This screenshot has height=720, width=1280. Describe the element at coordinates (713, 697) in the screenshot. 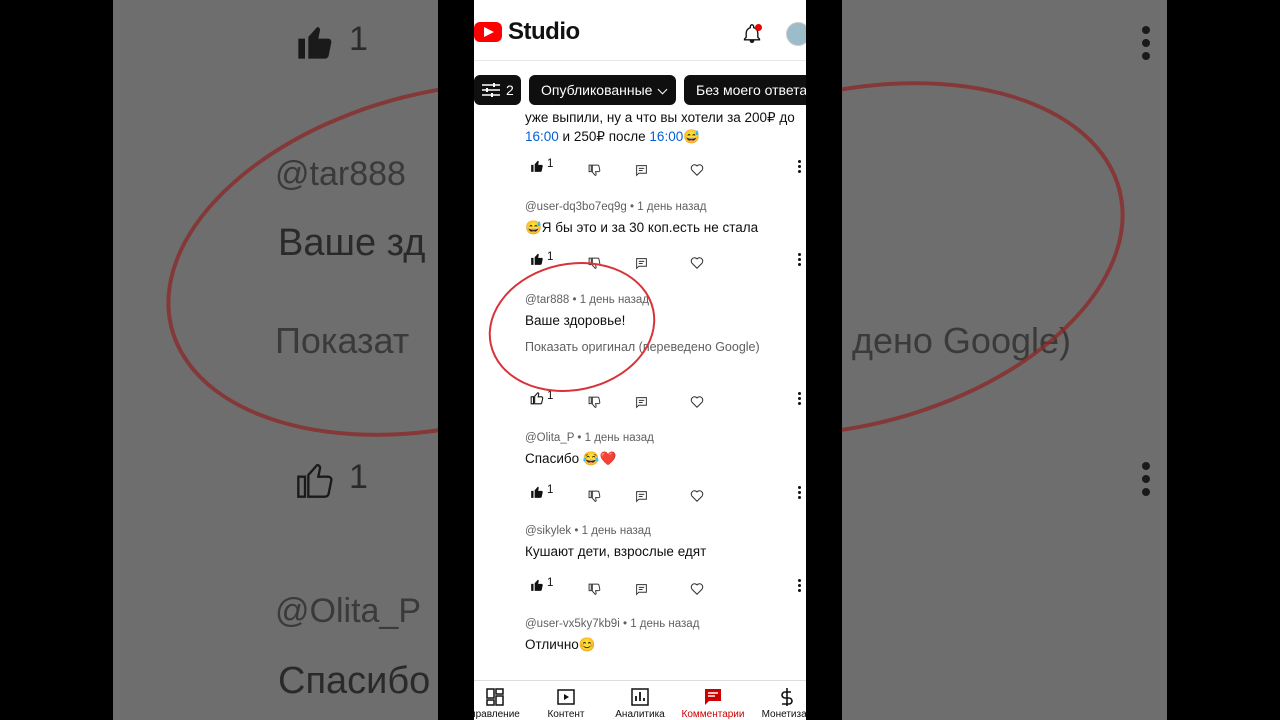

I see `comments-icon` at that location.